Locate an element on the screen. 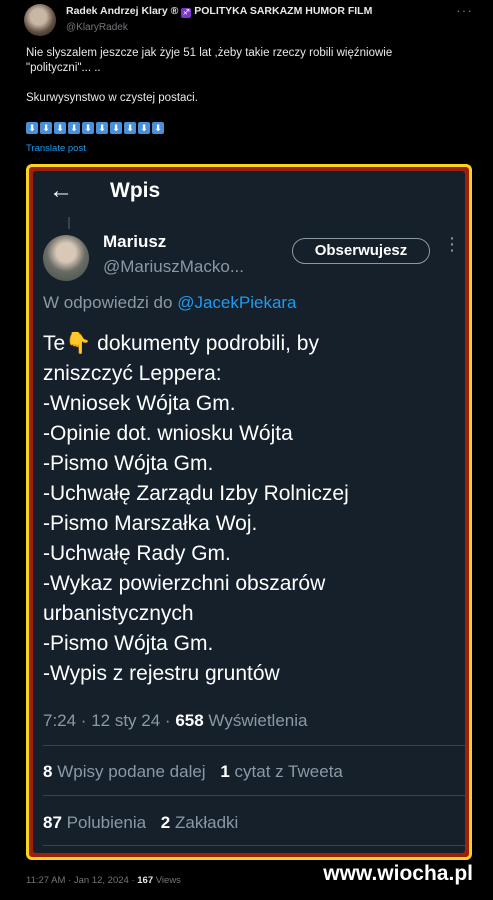  back-arrow-icon: ← is located at coordinates (61, 191).